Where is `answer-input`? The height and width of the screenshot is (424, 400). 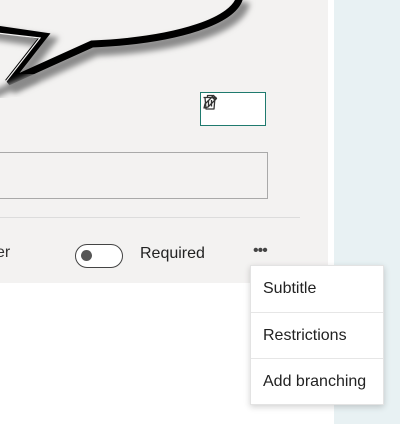
answer-input is located at coordinates (134, 175).